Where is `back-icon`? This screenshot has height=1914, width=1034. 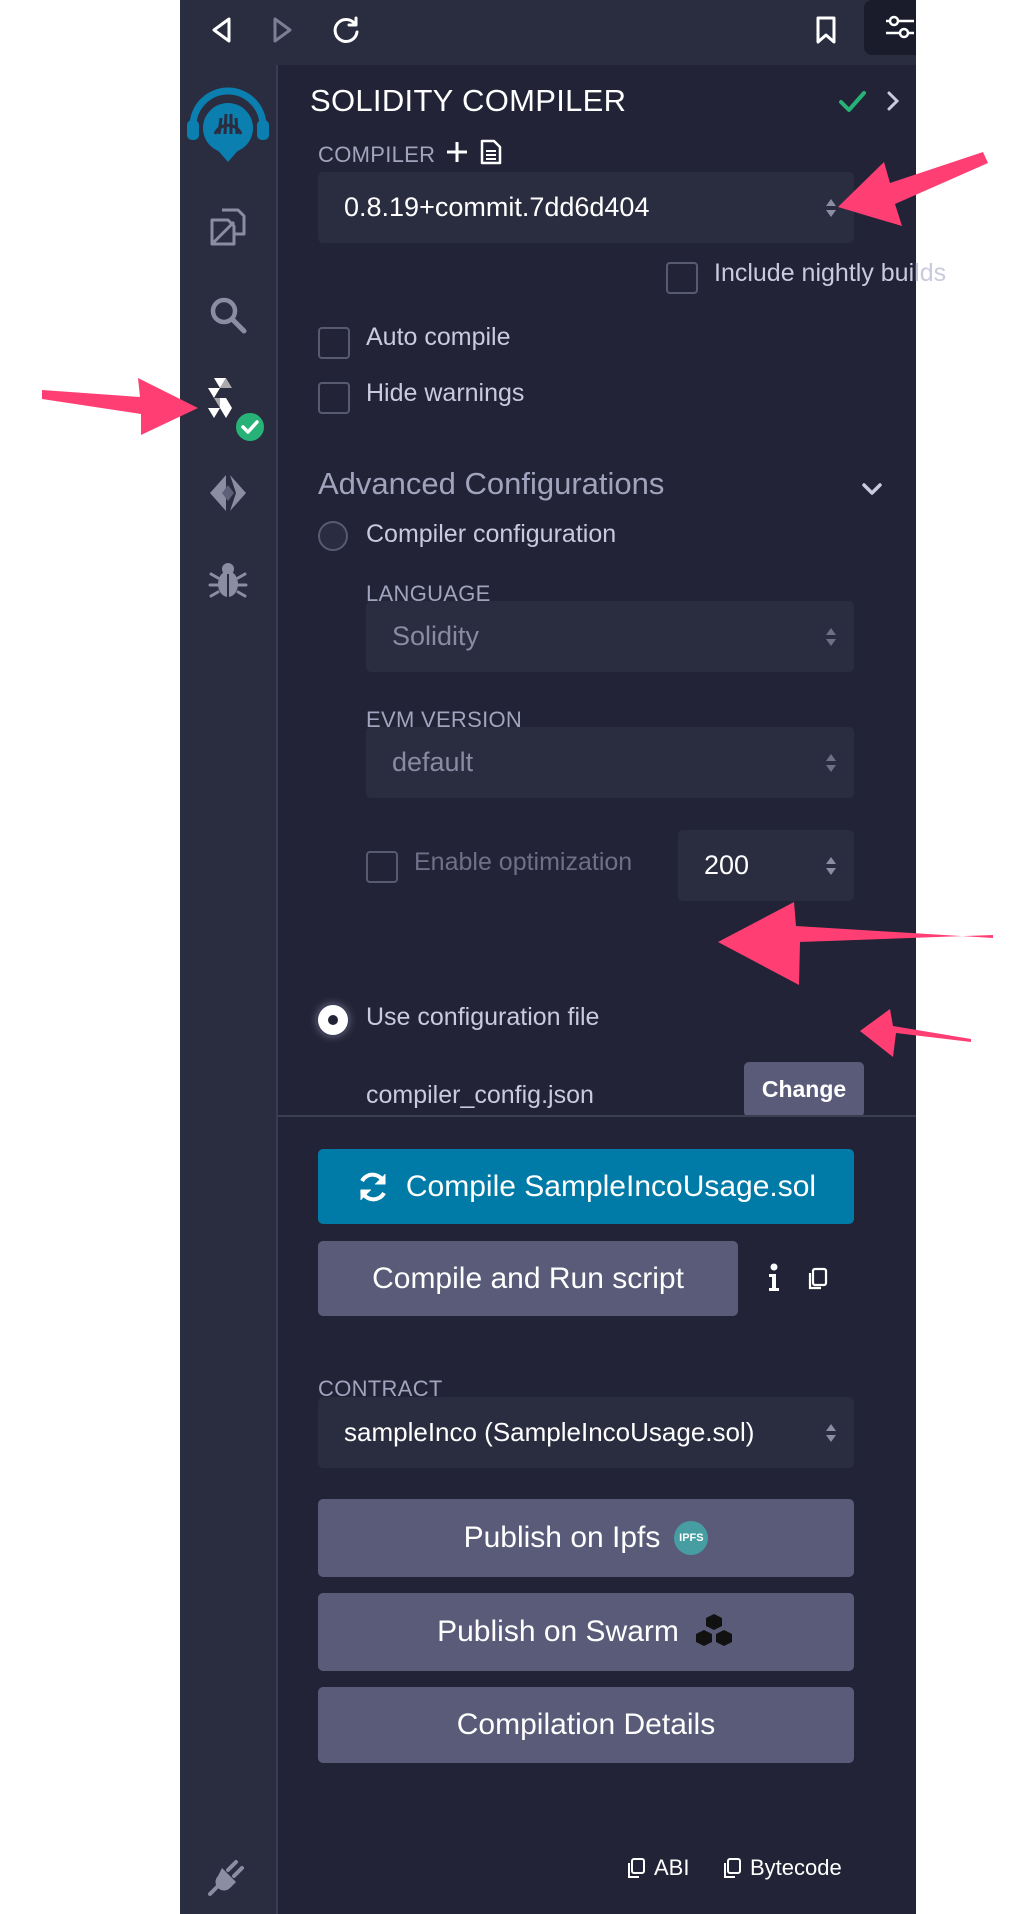
back-icon is located at coordinates (222, 30).